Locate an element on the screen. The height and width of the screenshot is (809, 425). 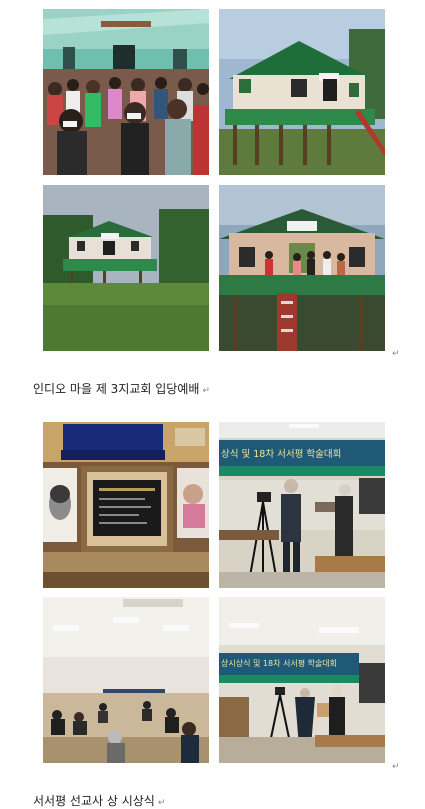
caption-church-dedication: 인디오 마을 제 3지교회 입당예배 ↵ is located at coordinates (121, 388).